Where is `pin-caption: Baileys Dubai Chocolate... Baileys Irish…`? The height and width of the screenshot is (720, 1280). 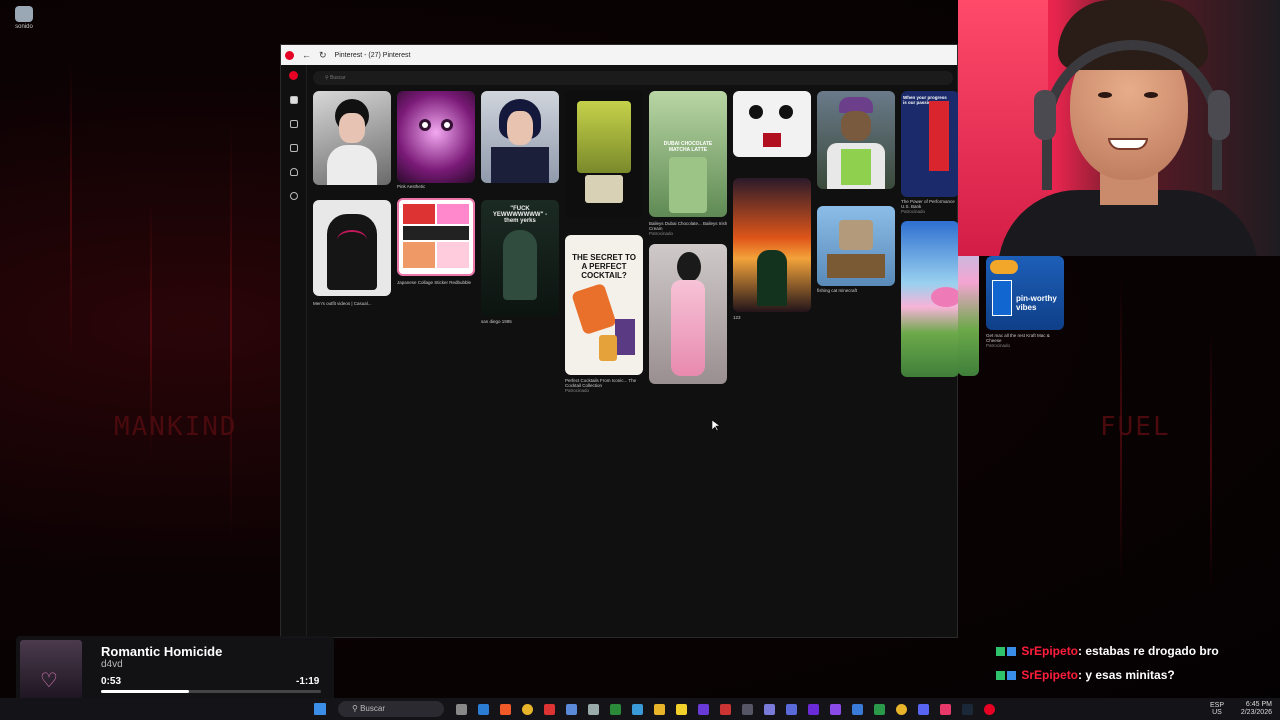 pin-caption: Baileys Dubai Chocolate... Baileys Irish… is located at coordinates (688, 228).